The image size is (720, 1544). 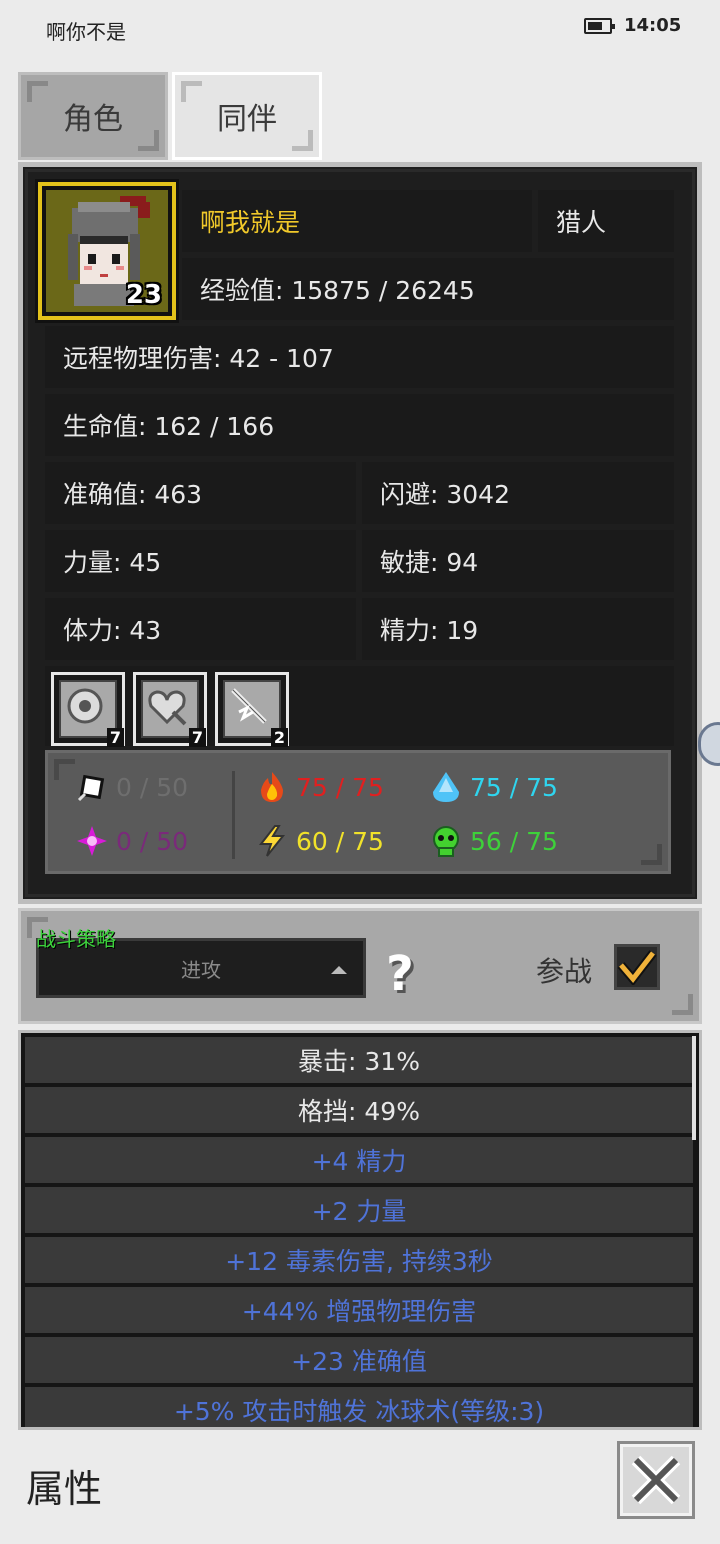 What do you see at coordinates (85, 706) in the screenshot?
I see `shield-round-icon` at bounding box center [85, 706].